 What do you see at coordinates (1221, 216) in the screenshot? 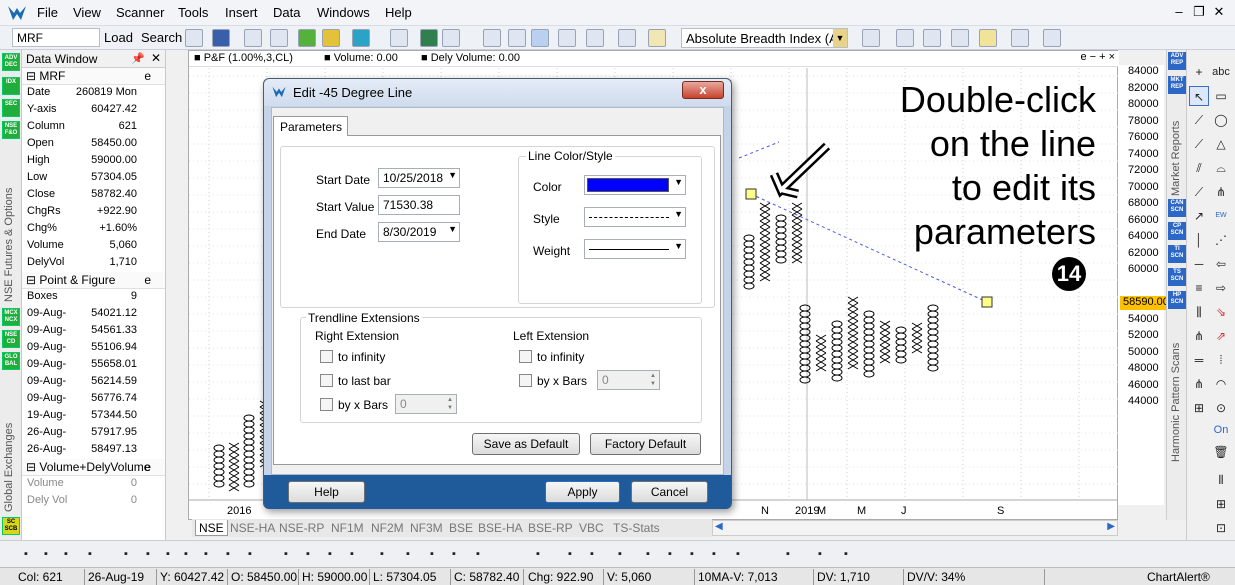
I see `ew-wave-icon: EW` at bounding box center [1221, 216].